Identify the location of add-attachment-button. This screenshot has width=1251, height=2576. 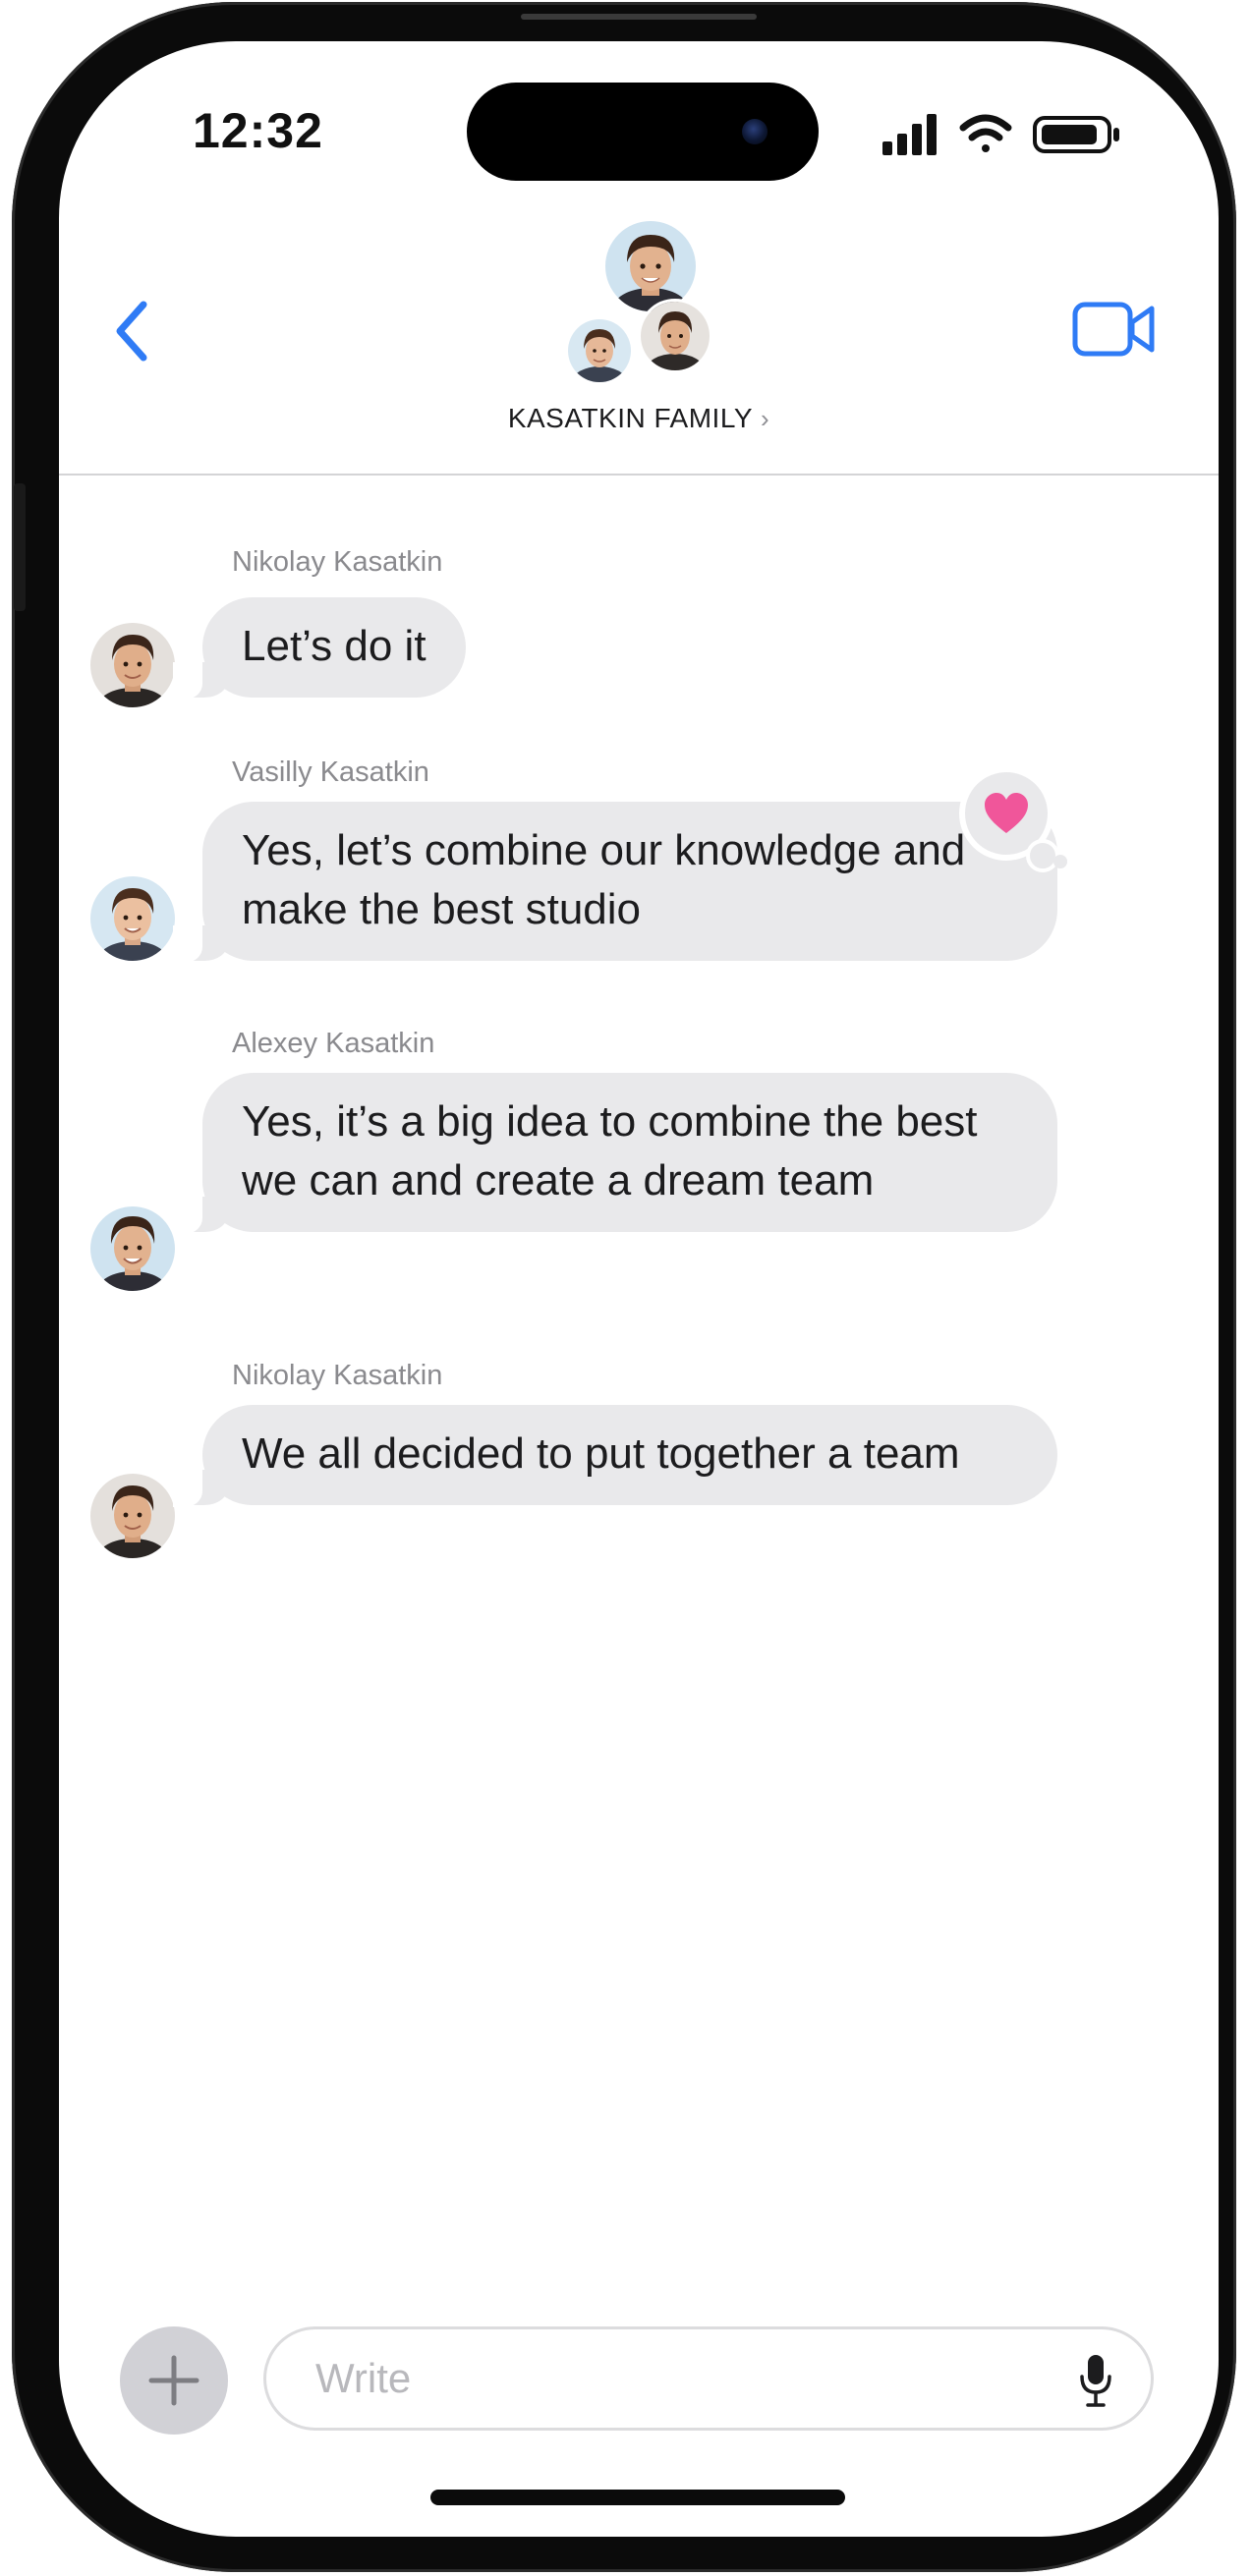
(174, 2380).